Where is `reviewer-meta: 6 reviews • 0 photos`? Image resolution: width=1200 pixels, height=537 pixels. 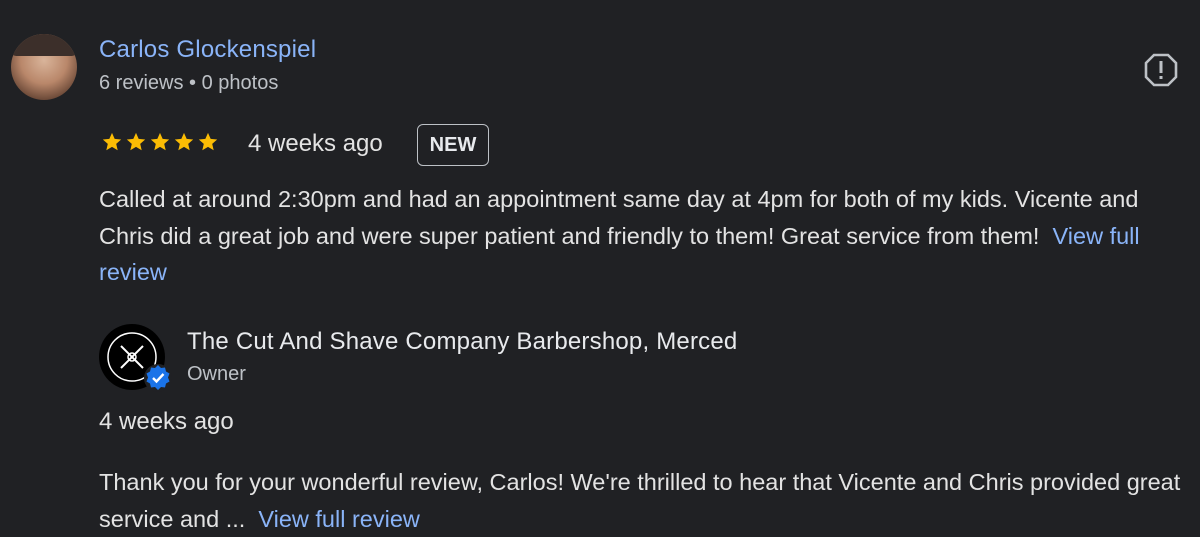 reviewer-meta: 6 reviews • 0 photos is located at coordinates (189, 83).